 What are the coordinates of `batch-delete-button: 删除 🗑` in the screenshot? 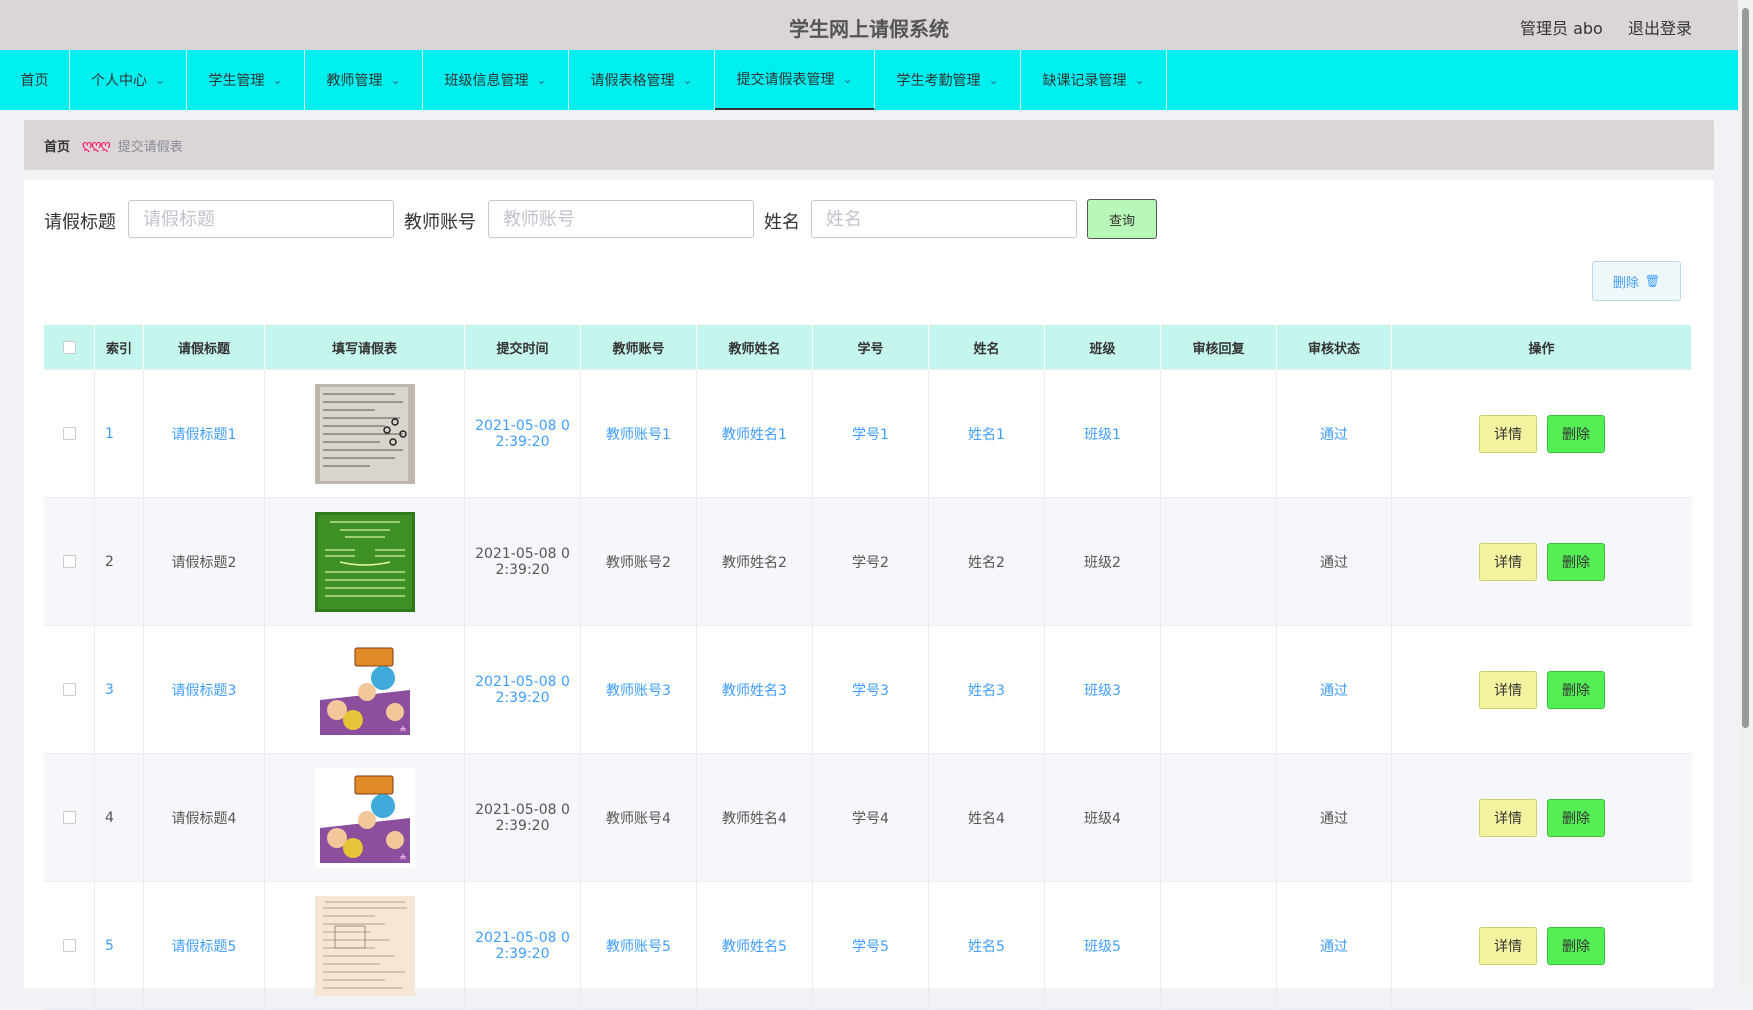 It's located at (1636, 281).